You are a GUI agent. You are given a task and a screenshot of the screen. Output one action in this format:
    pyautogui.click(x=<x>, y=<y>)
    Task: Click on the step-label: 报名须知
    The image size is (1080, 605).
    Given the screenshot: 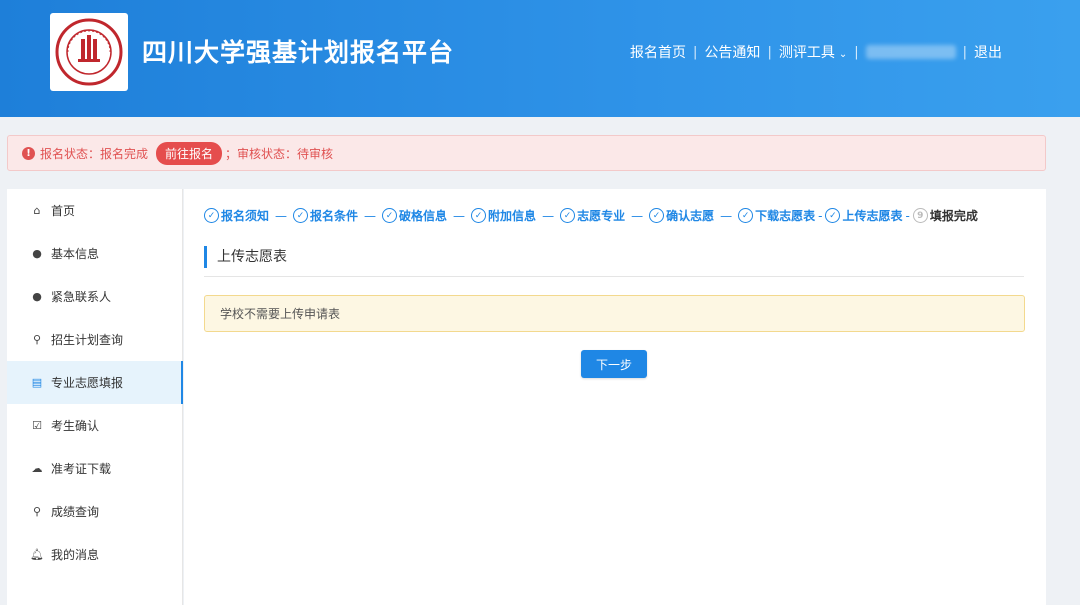 What is the action you would take?
    pyautogui.click(x=245, y=216)
    